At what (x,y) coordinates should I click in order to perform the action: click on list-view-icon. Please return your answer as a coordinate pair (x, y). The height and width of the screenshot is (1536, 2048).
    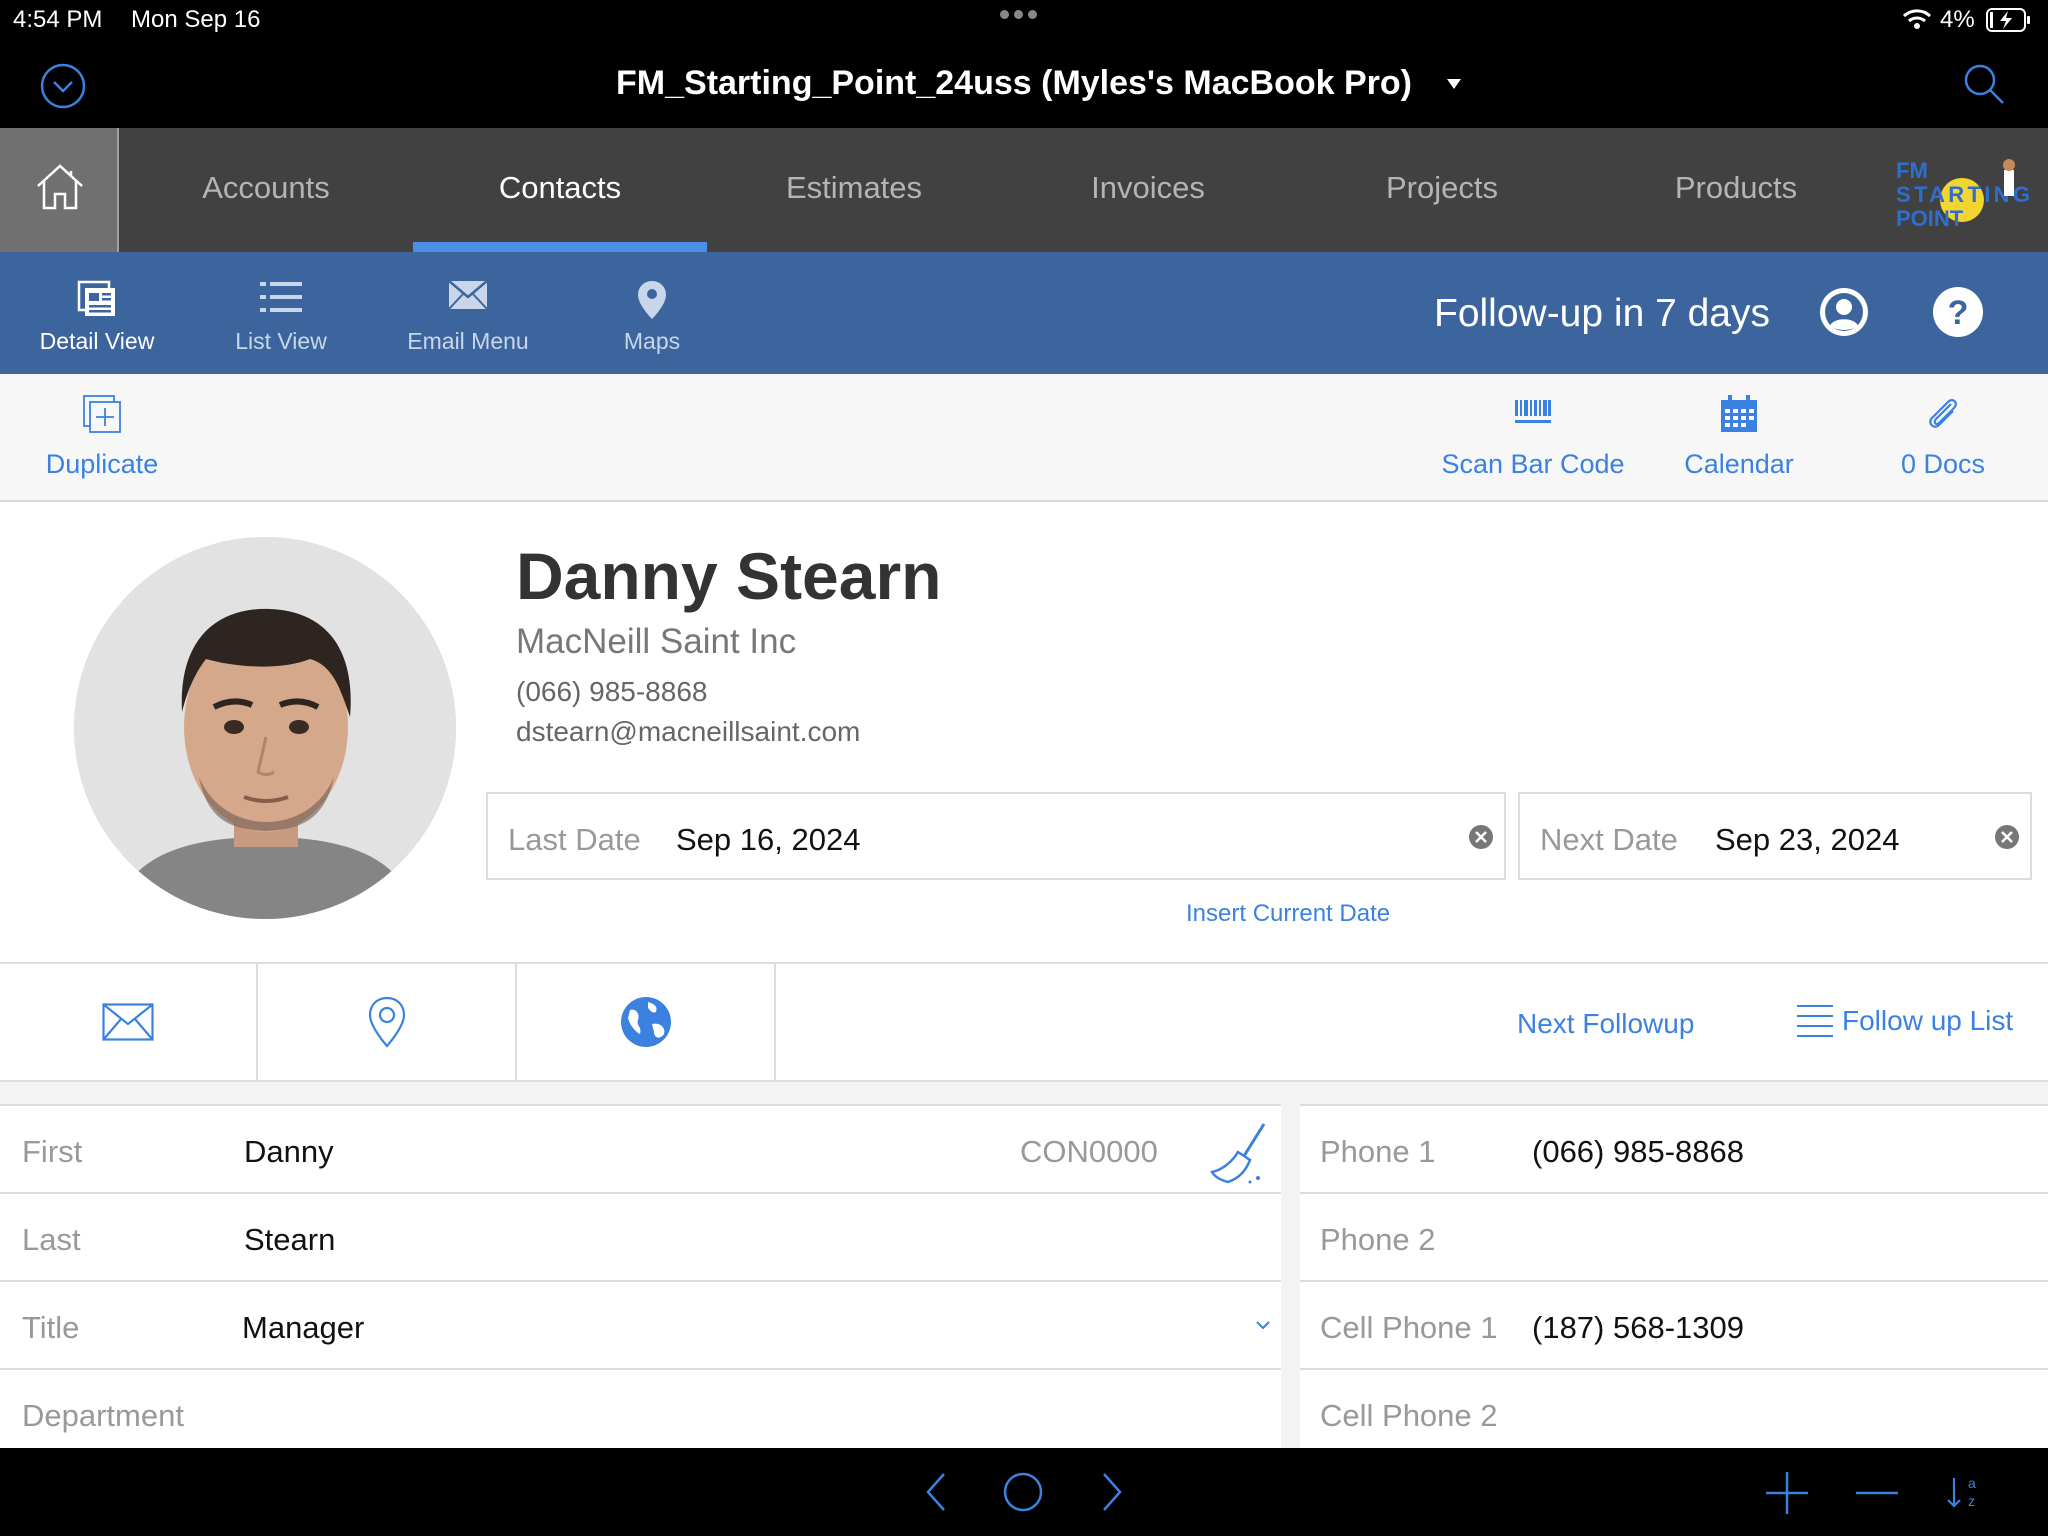
    Looking at the image, I should click on (281, 297).